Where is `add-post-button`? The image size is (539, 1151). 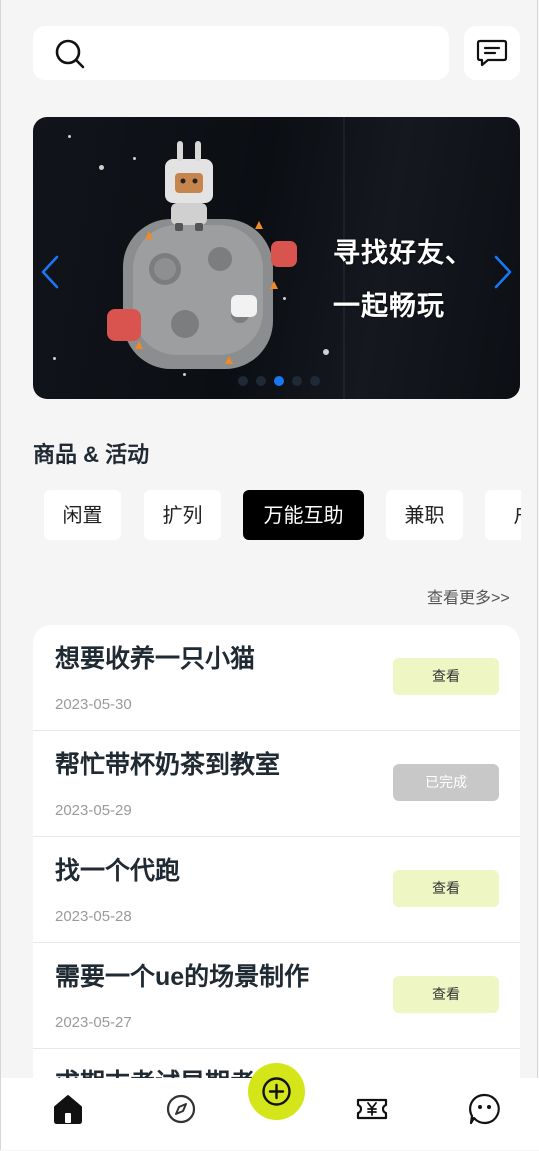
add-post-button is located at coordinates (276, 1091).